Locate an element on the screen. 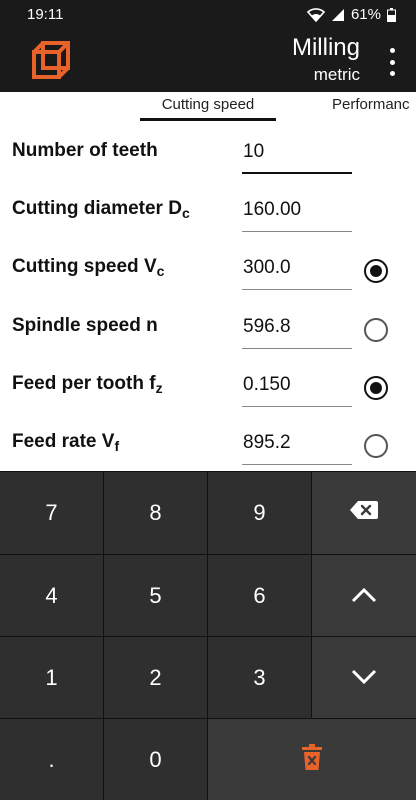 The height and width of the screenshot is (800, 416). key-6: 6 is located at coordinates (259, 595).